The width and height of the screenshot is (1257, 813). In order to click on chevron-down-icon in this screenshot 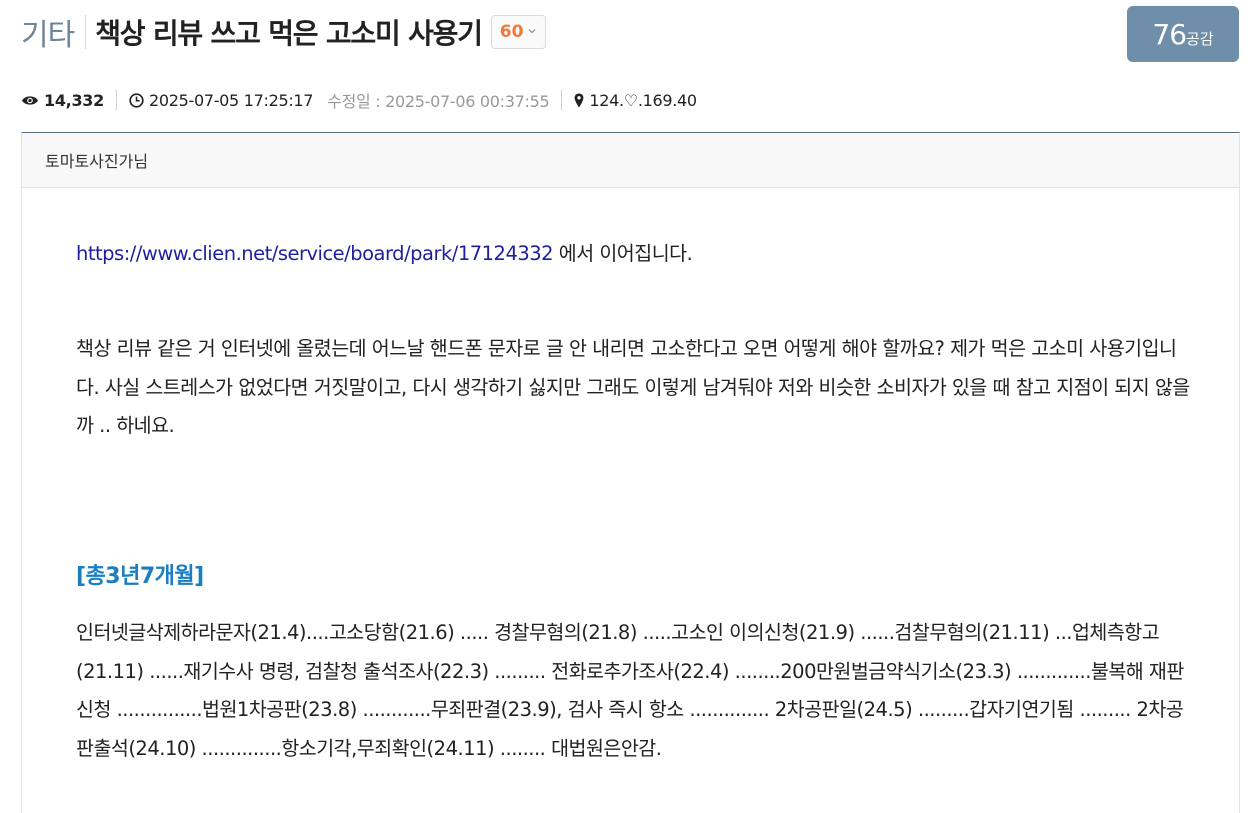, I will do `click(532, 32)`.